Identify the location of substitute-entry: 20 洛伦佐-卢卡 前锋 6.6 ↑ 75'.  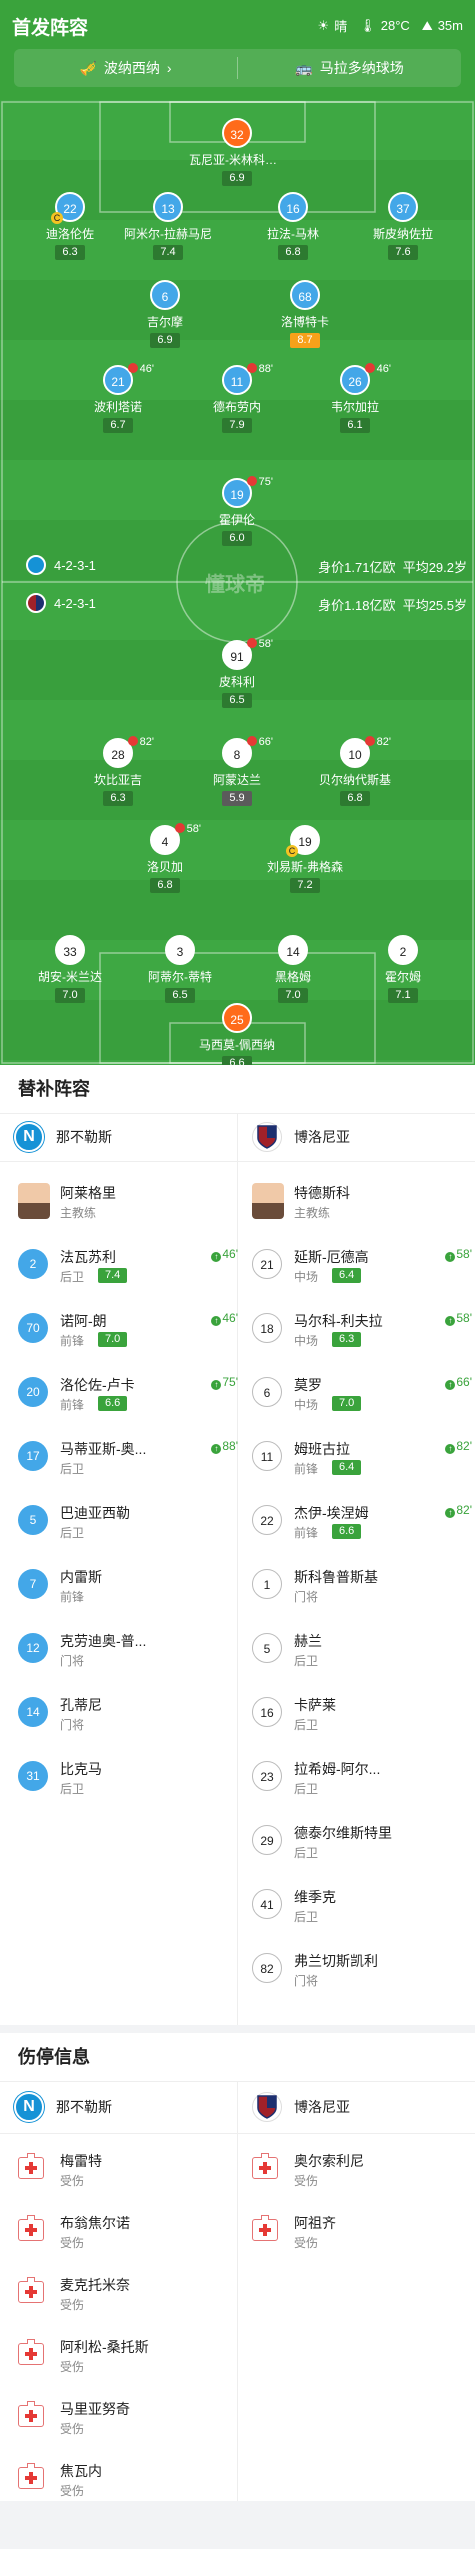
(128, 1395).